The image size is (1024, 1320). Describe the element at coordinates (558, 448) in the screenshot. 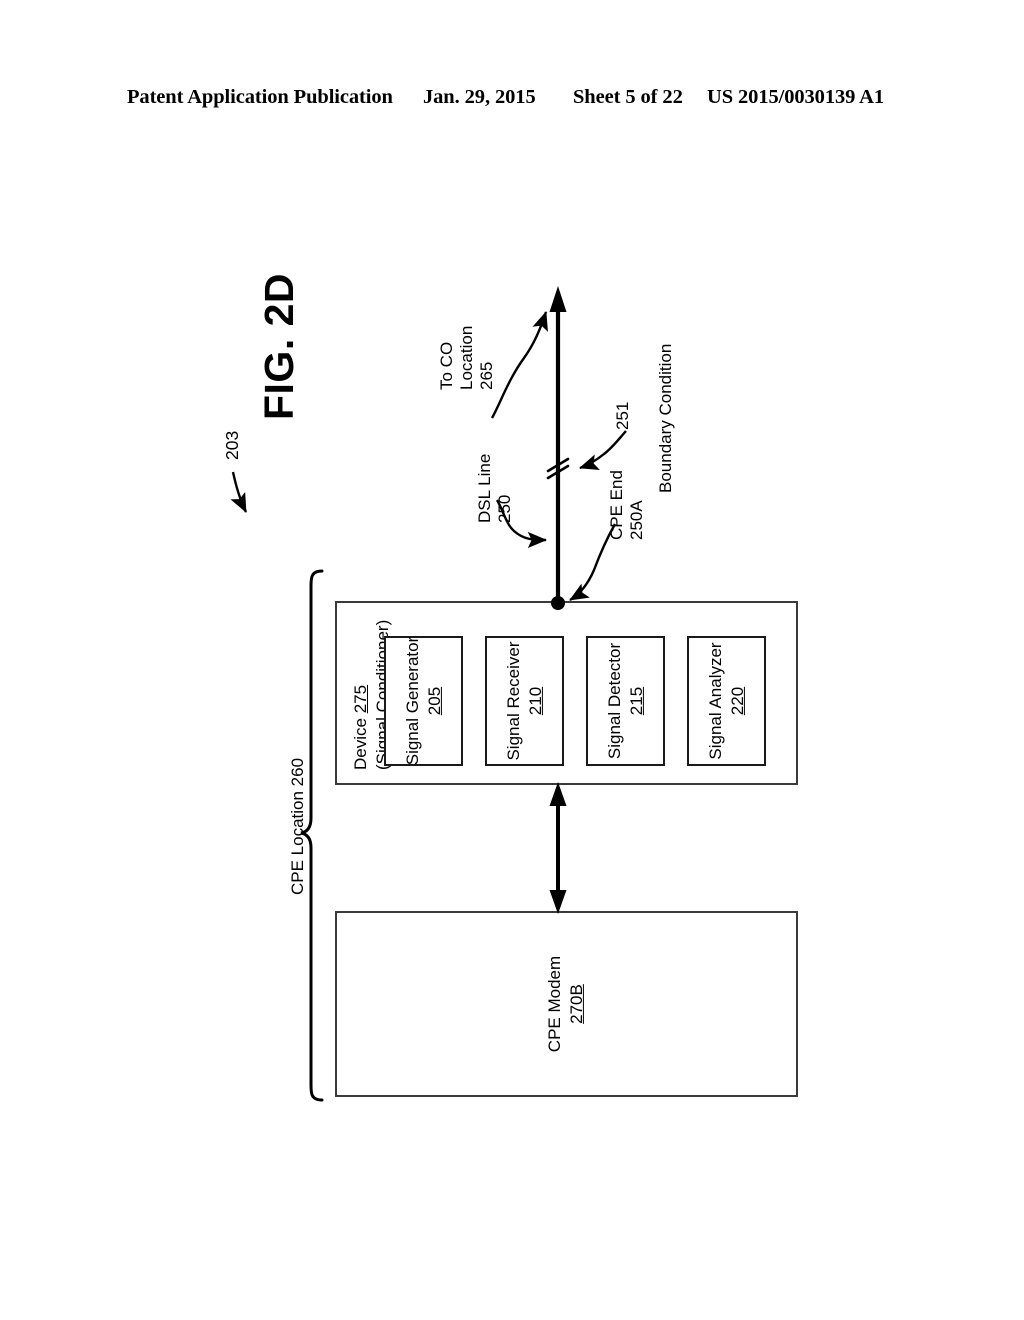

I see `dsl-line-graphic` at that location.